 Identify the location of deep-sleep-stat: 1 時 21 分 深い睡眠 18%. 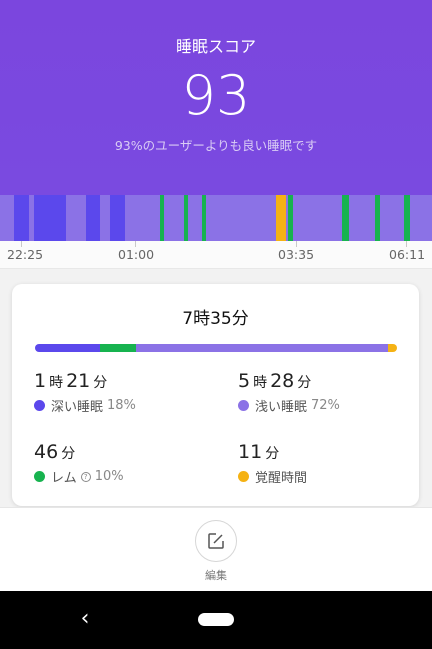
(85, 392).